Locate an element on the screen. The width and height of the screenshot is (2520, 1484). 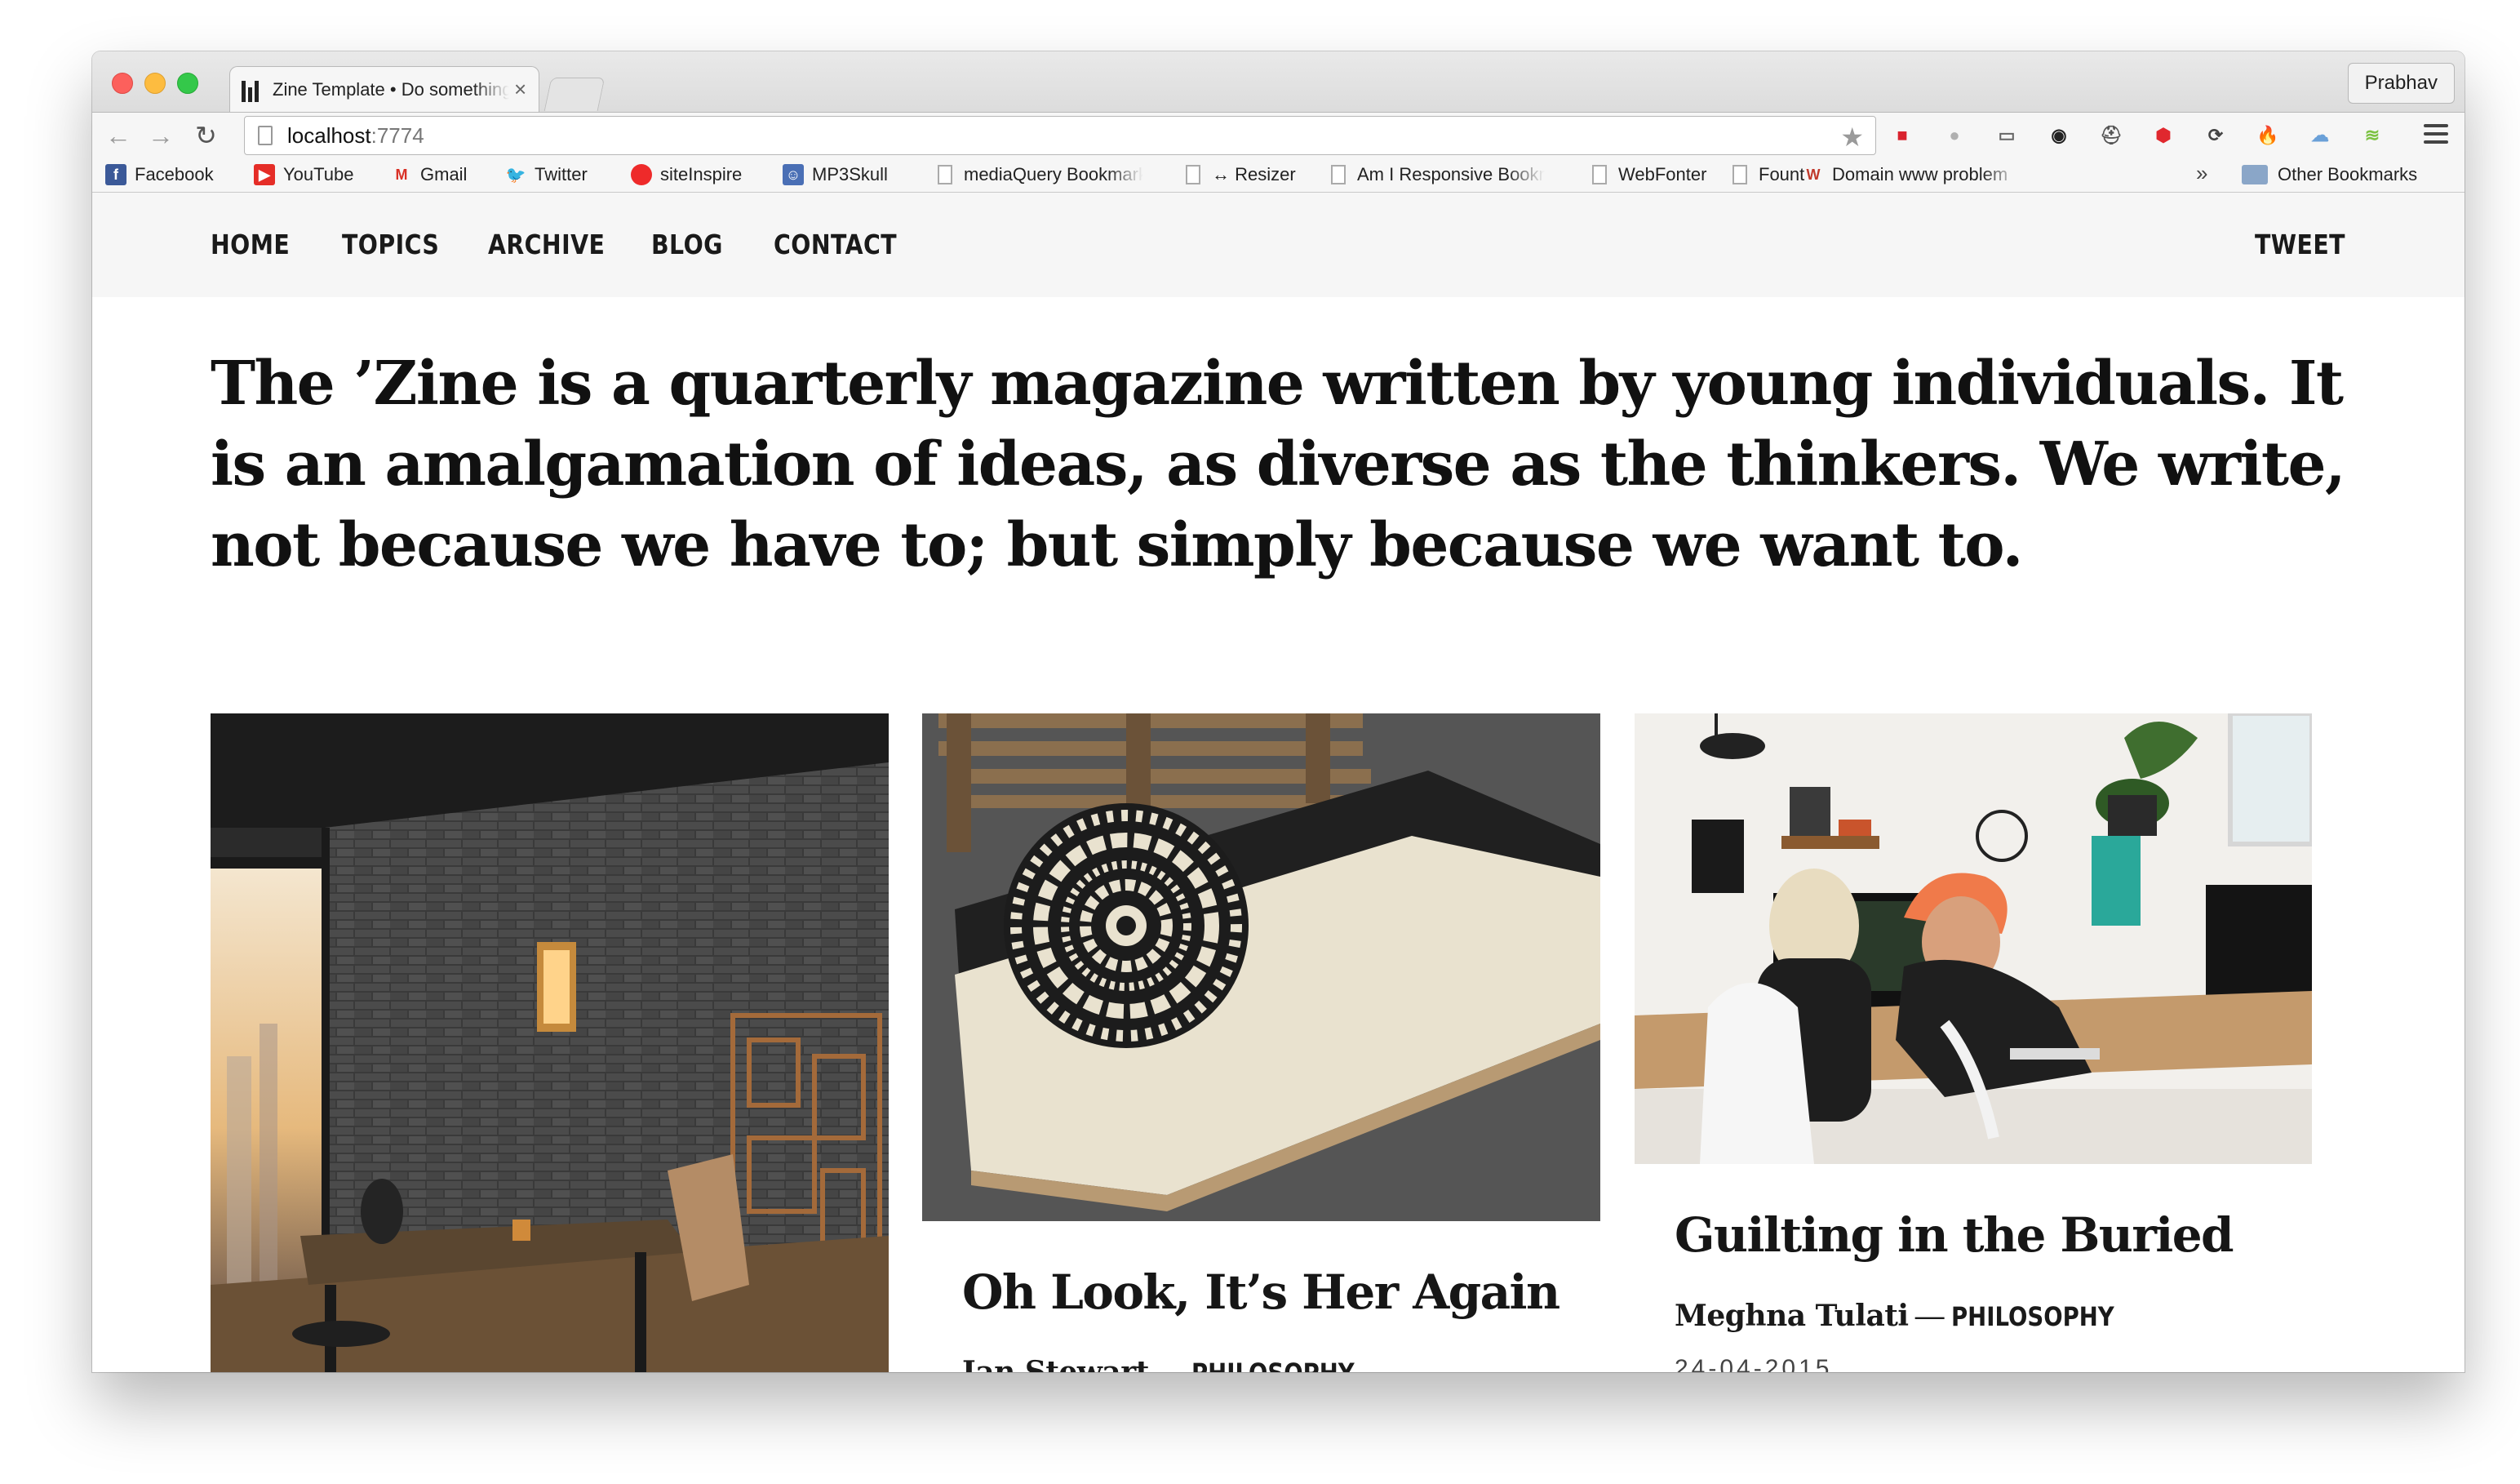
ext-shield-icon: ⬢ is located at coordinates (2163, 135).